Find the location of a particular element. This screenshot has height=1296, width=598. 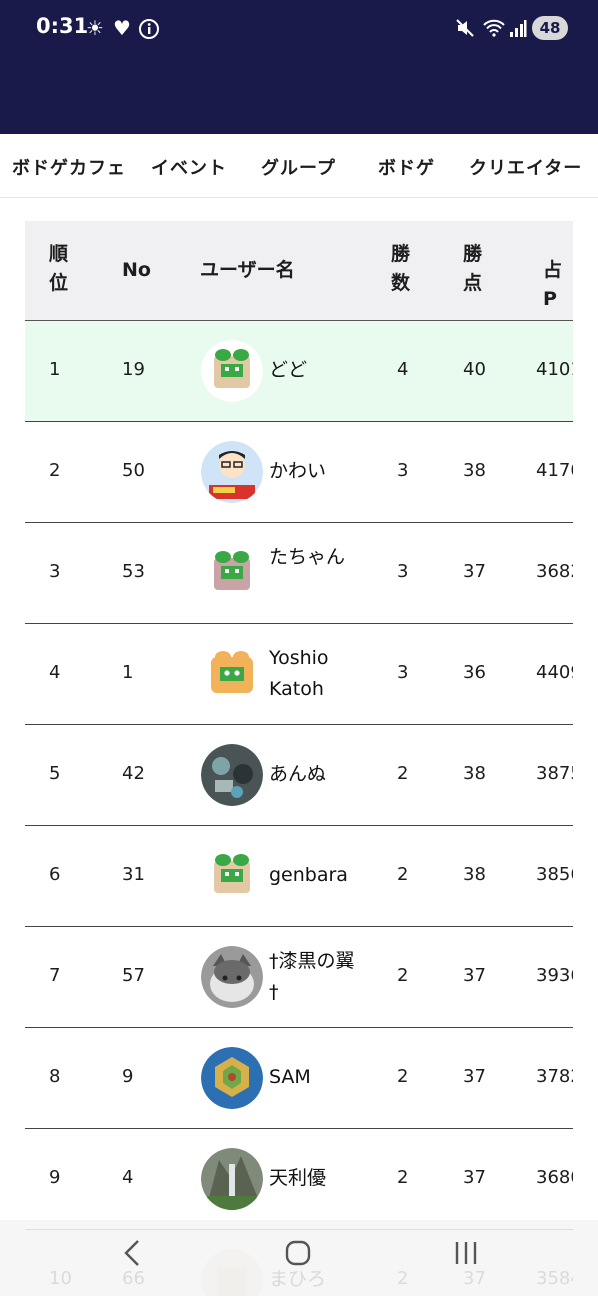

tab-group: グループ is located at coordinates (298, 167).